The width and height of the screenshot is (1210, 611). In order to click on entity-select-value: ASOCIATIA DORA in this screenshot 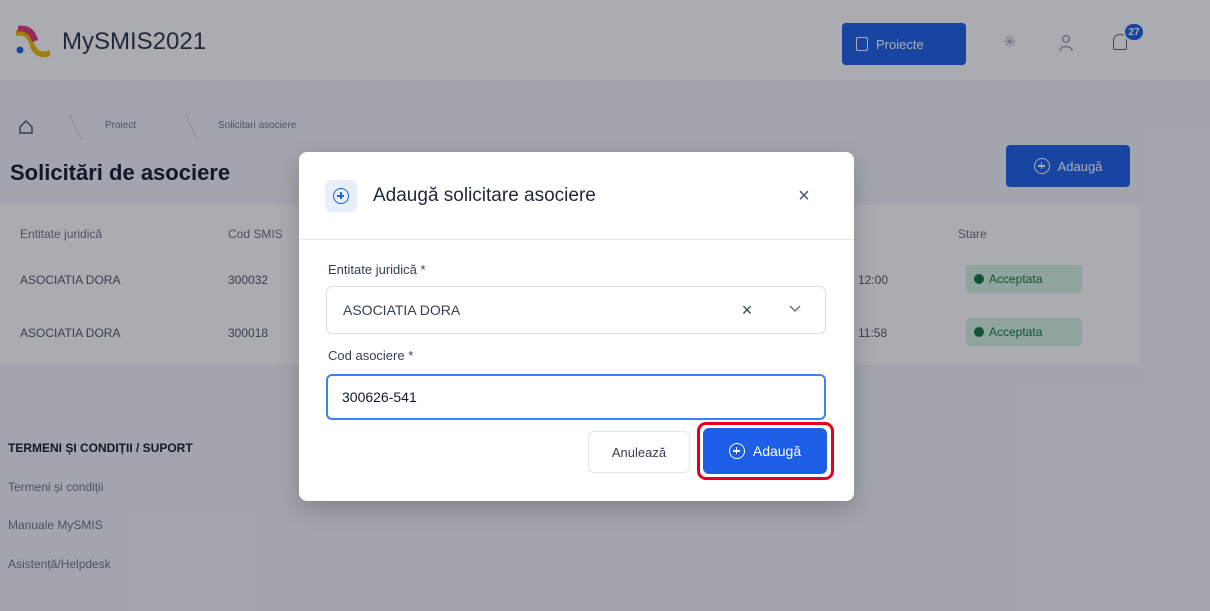, I will do `click(402, 310)`.